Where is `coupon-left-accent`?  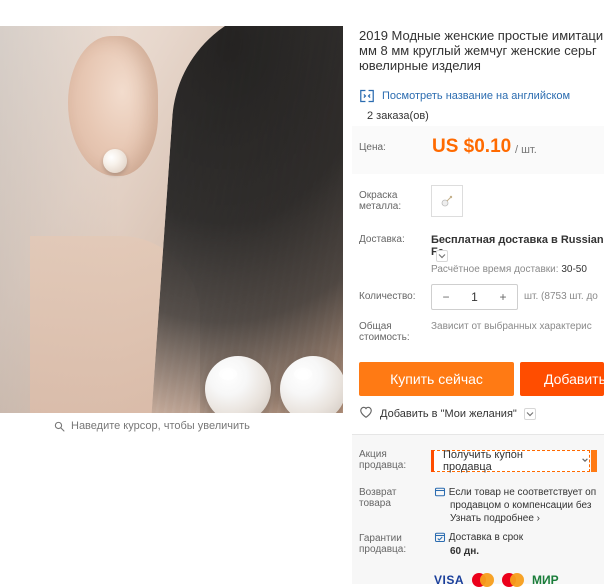
coupon-left-accent is located at coordinates (432, 461).